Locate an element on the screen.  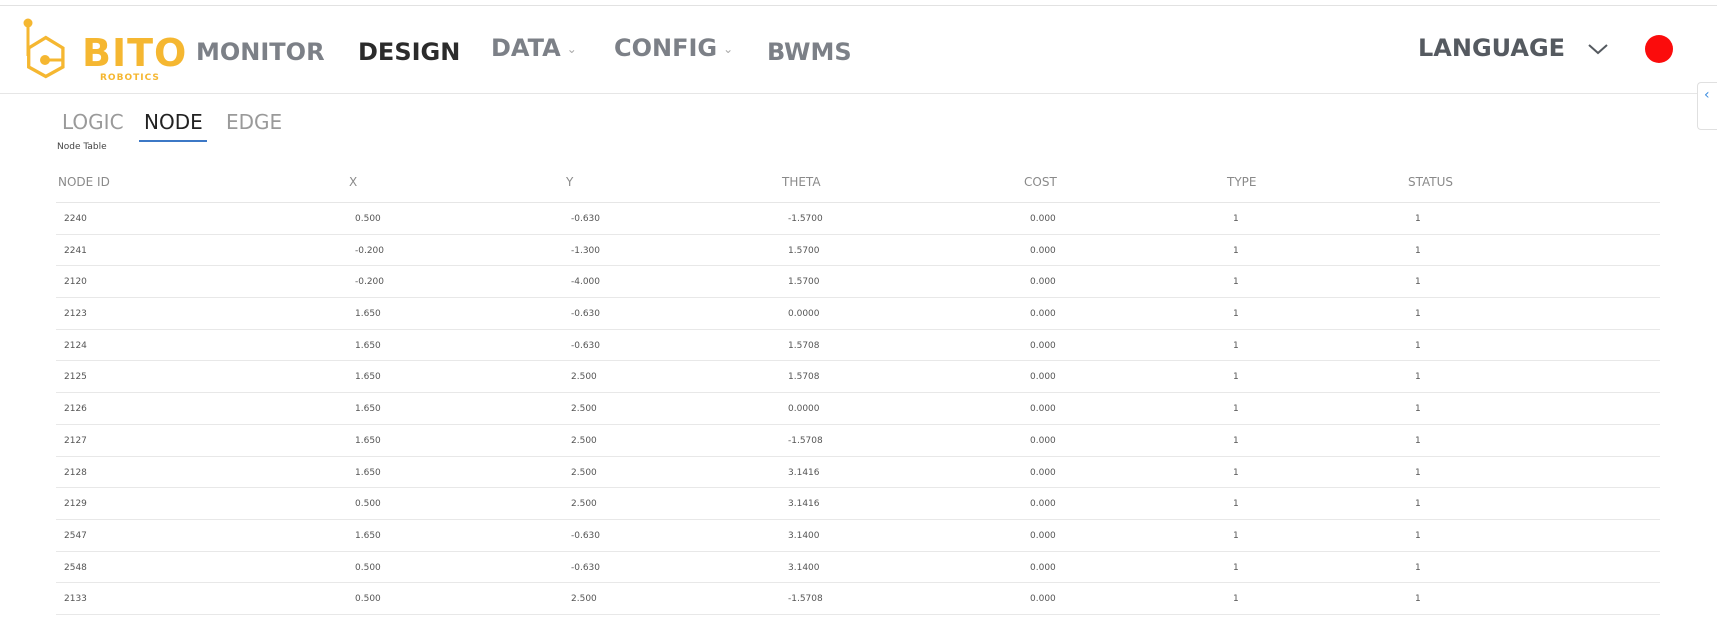
column-header: NODE ID is located at coordinates (84, 182).